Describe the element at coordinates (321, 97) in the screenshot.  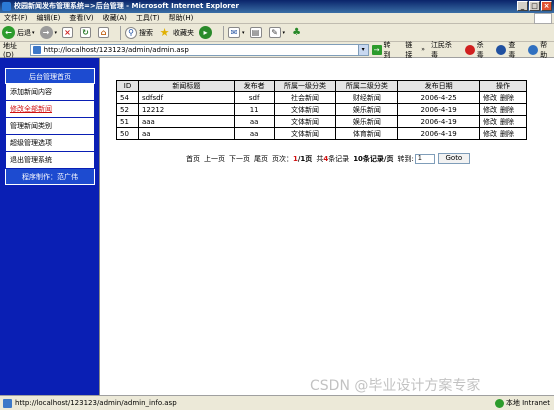
I see `table-row: 54 sdfsdf sdf 社会新闻 财经新闻 2006-4-25 修改 删除` at that location.